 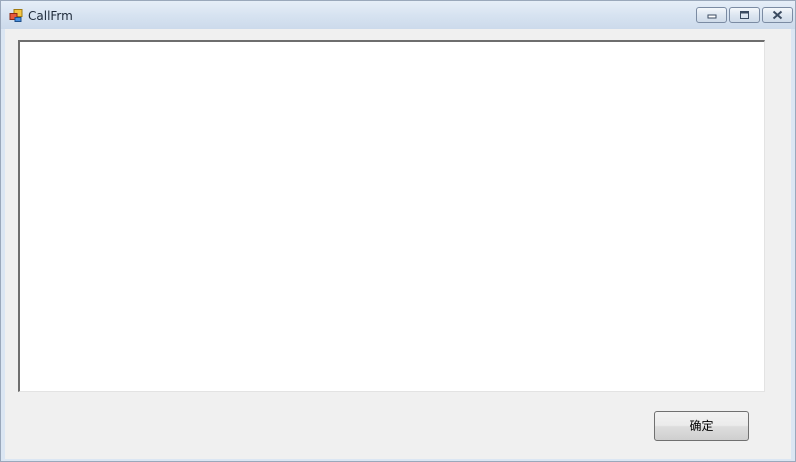 I want to click on close-icon, so click(x=777, y=15).